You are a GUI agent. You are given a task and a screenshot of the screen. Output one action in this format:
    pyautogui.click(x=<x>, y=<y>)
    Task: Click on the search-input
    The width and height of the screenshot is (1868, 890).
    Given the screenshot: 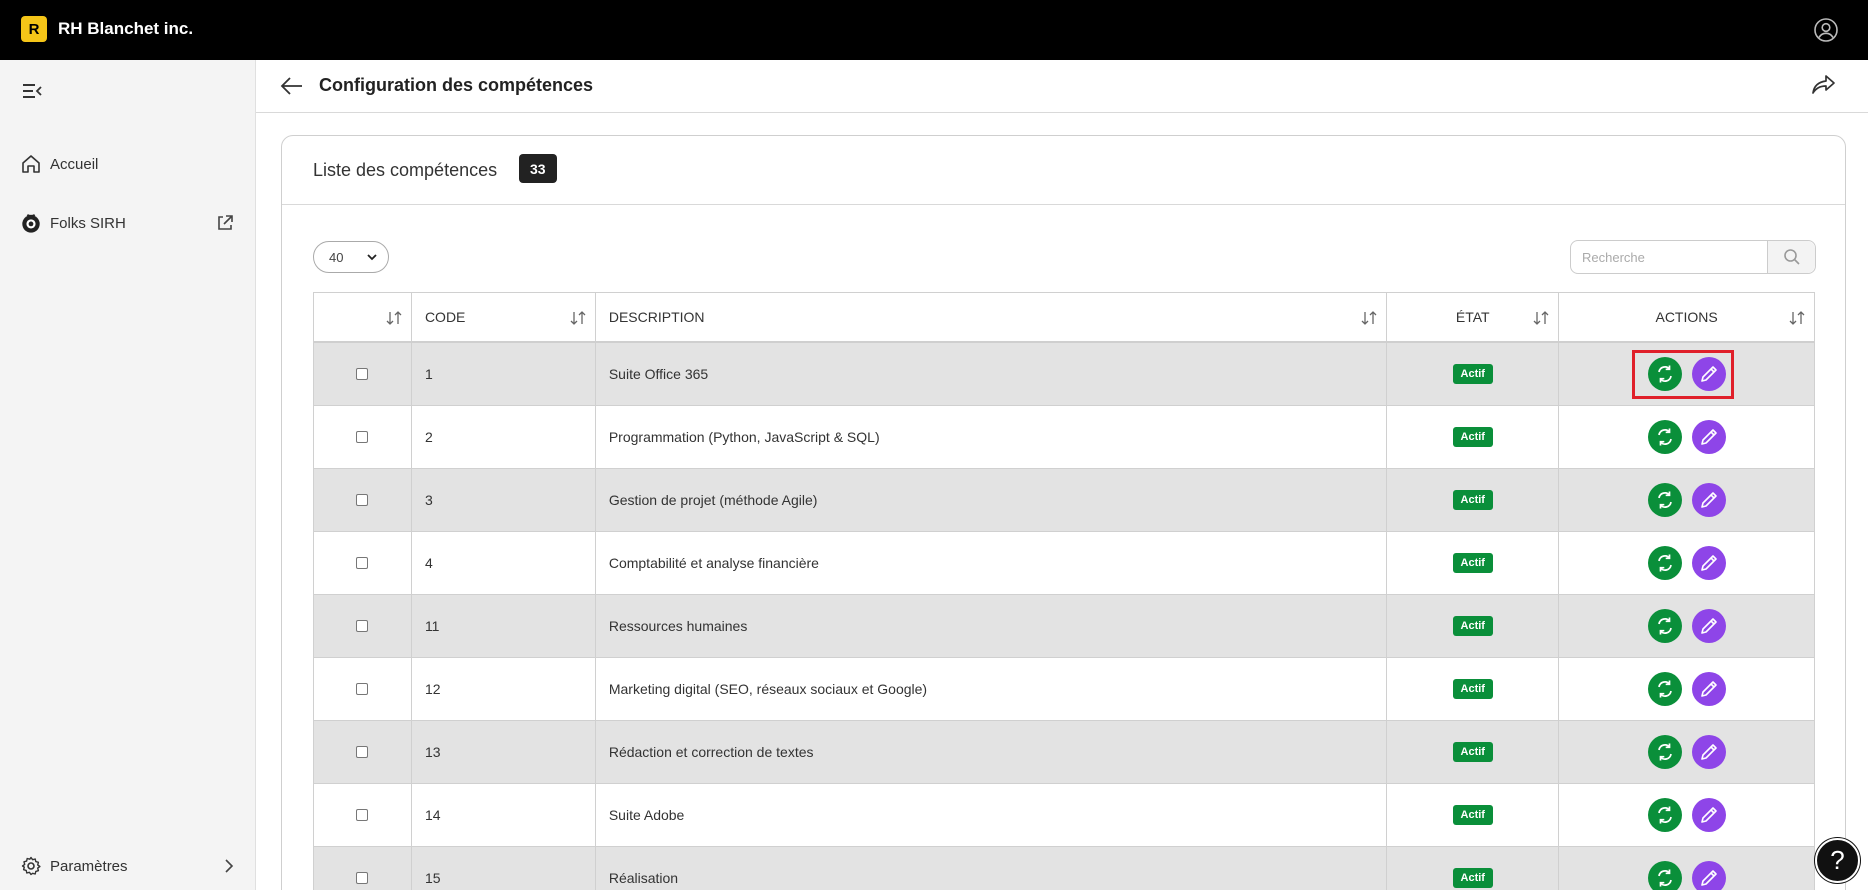 What is the action you would take?
    pyautogui.click(x=1669, y=257)
    